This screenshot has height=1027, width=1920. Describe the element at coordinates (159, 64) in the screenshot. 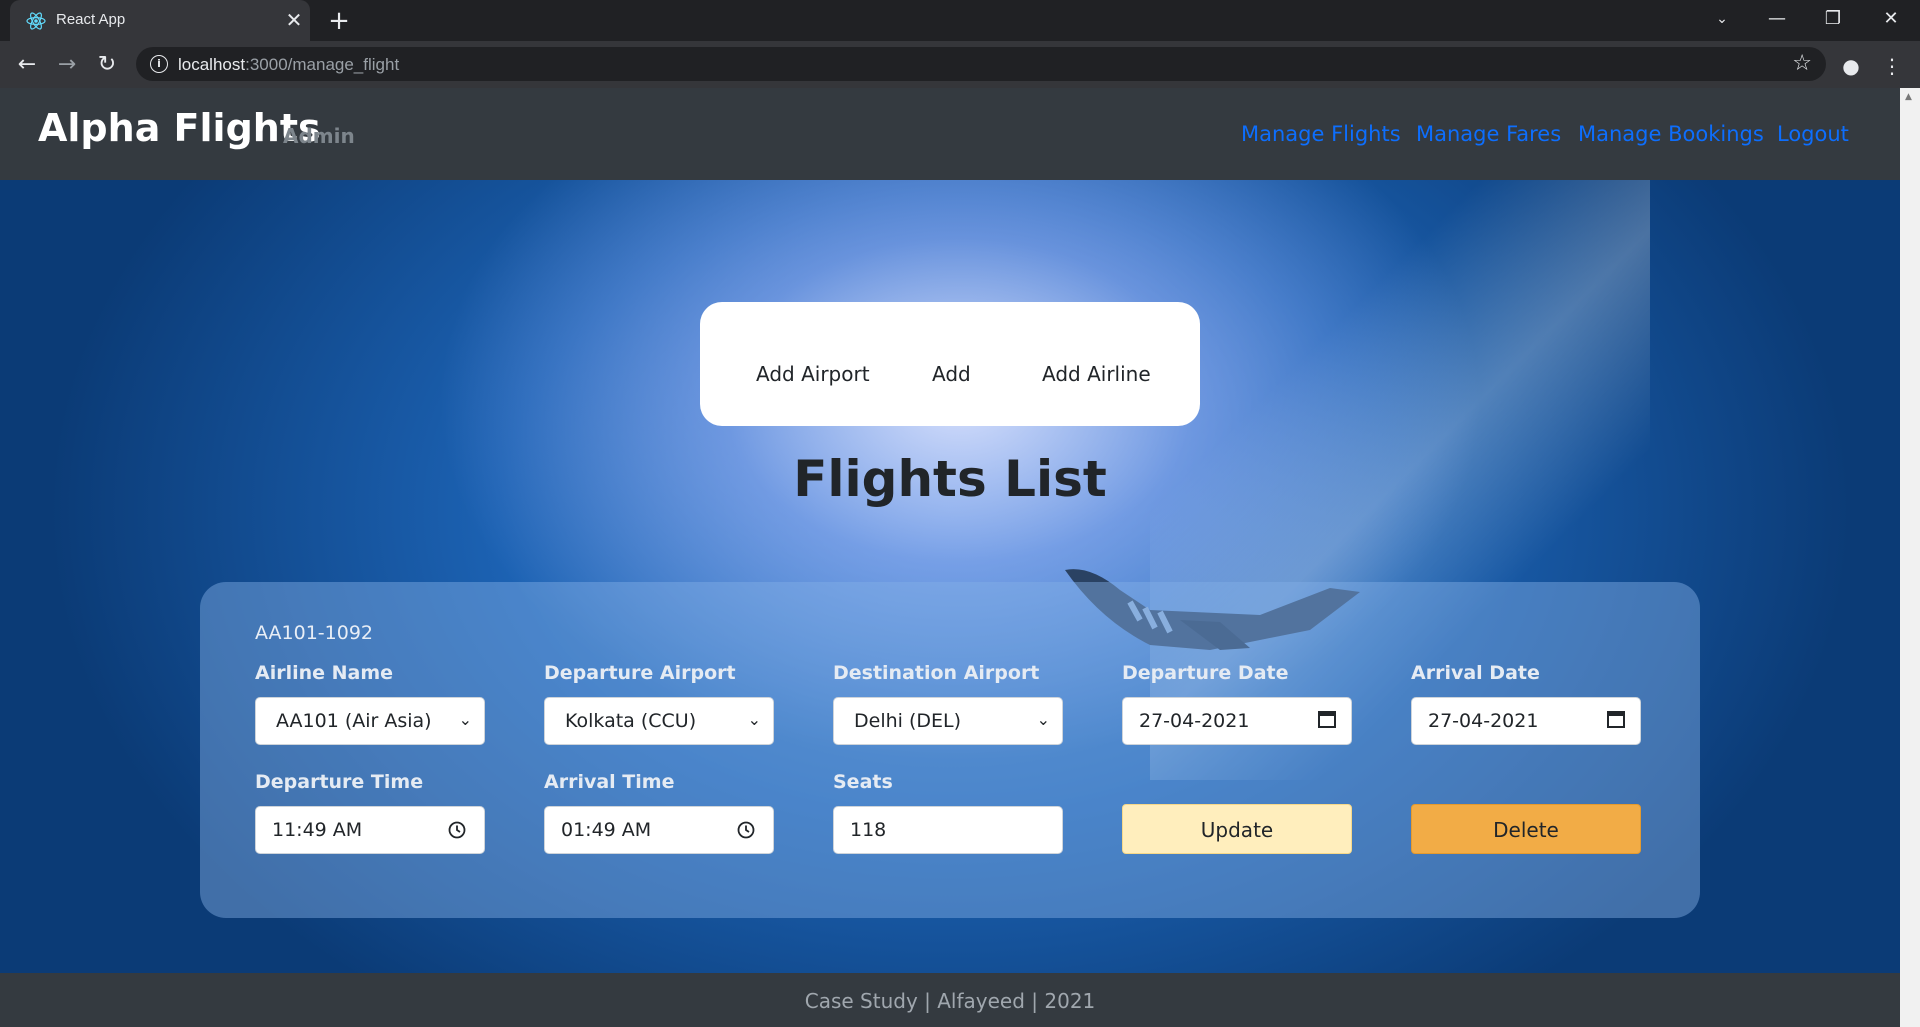

I see `site-info-icon: i` at that location.